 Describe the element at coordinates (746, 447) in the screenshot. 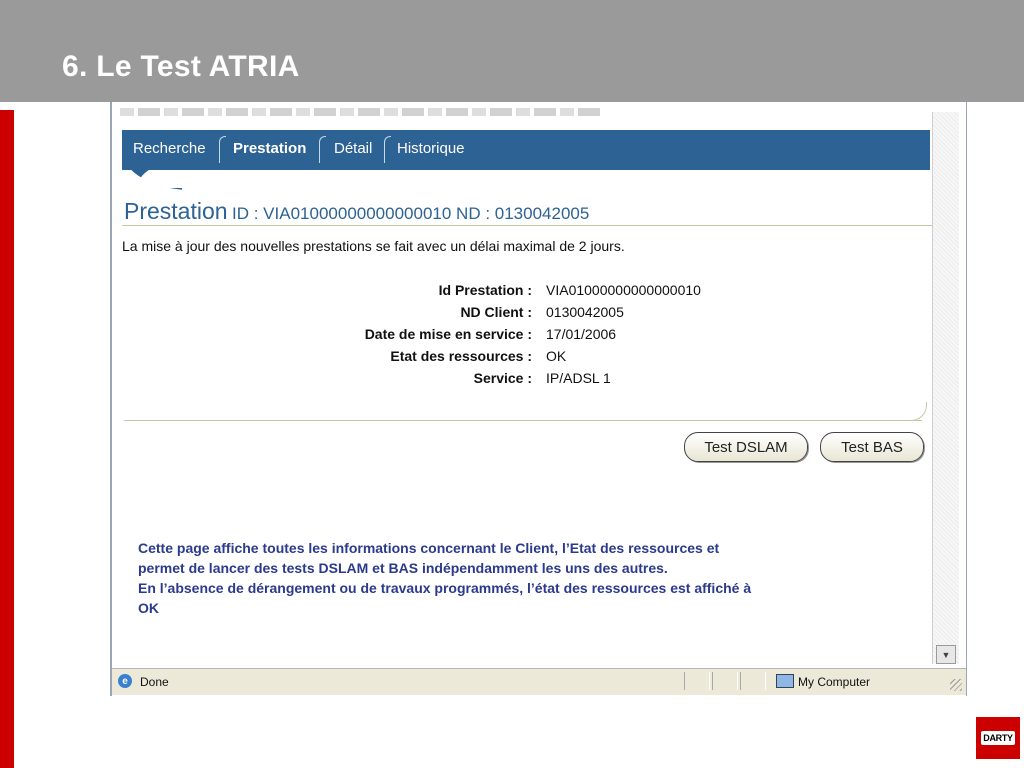

I see `test-dslam-button: Test DSLAM` at that location.